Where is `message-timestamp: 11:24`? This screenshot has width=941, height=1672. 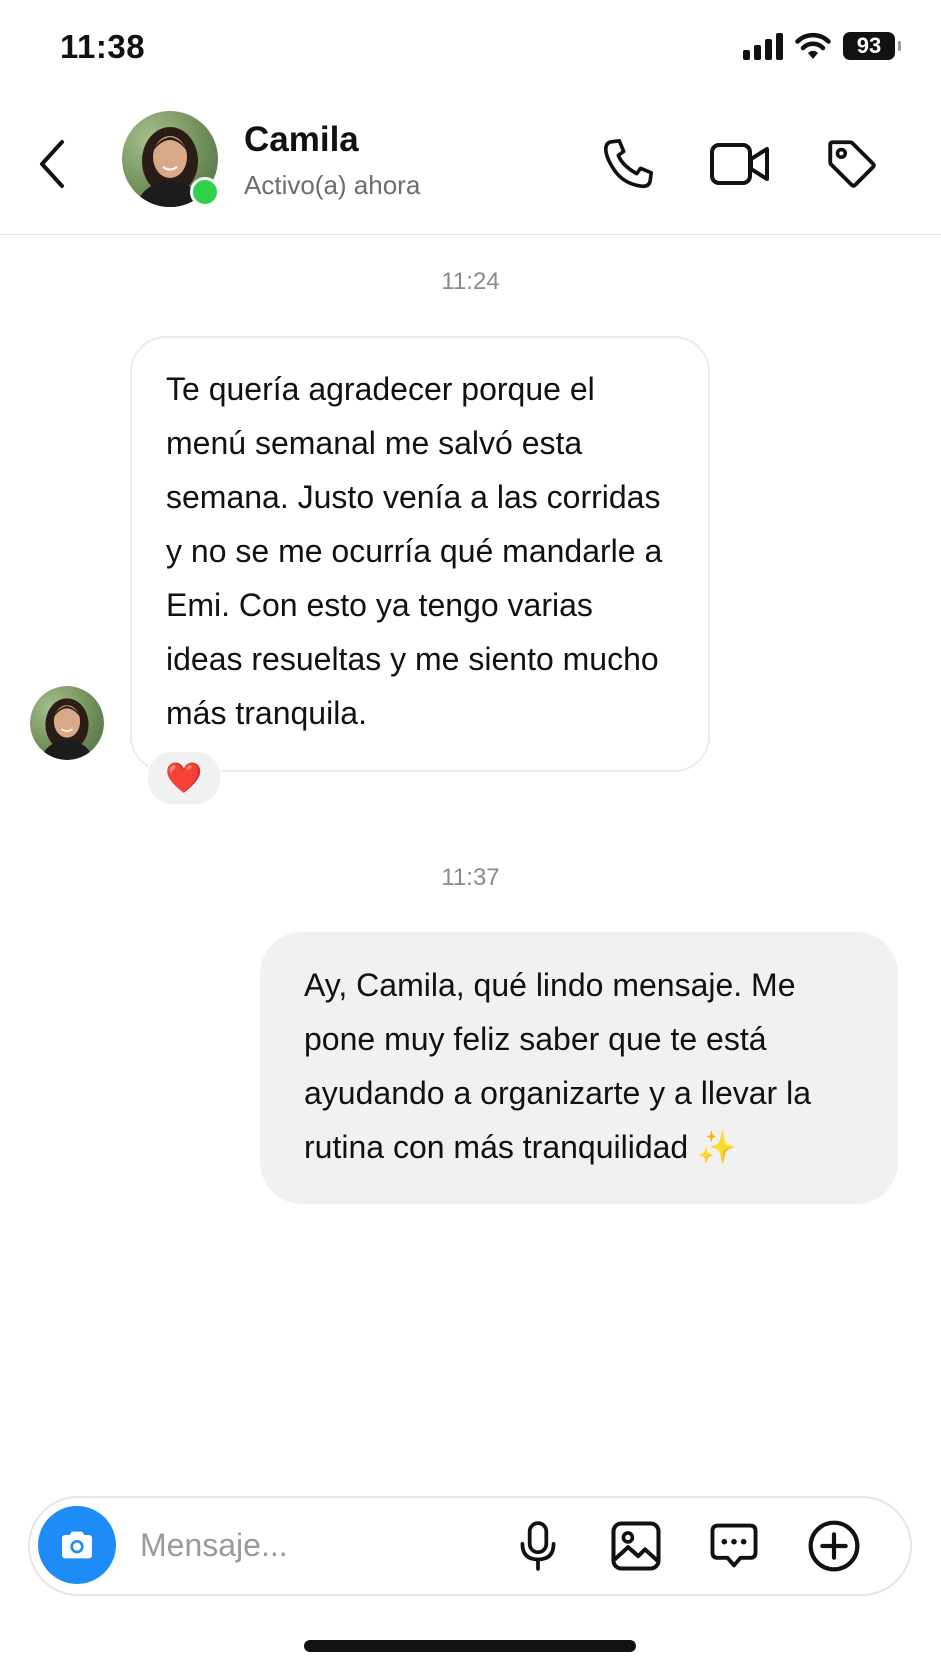
message-timestamp: 11:24 is located at coordinates (470, 281).